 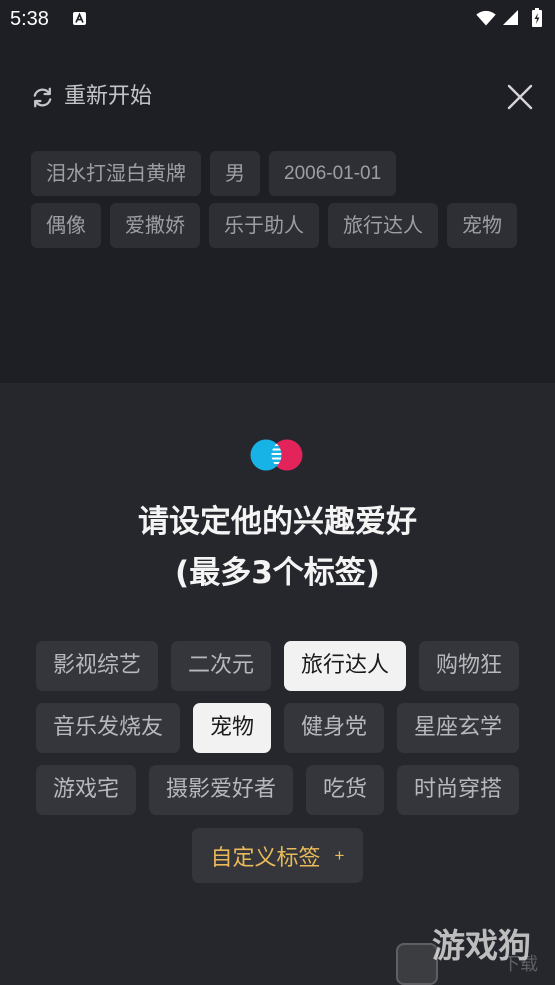 What do you see at coordinates (334, 728) in the screenshot?
I see `interest-tag-fitness: 健身党` at bounding box center [334, 728].